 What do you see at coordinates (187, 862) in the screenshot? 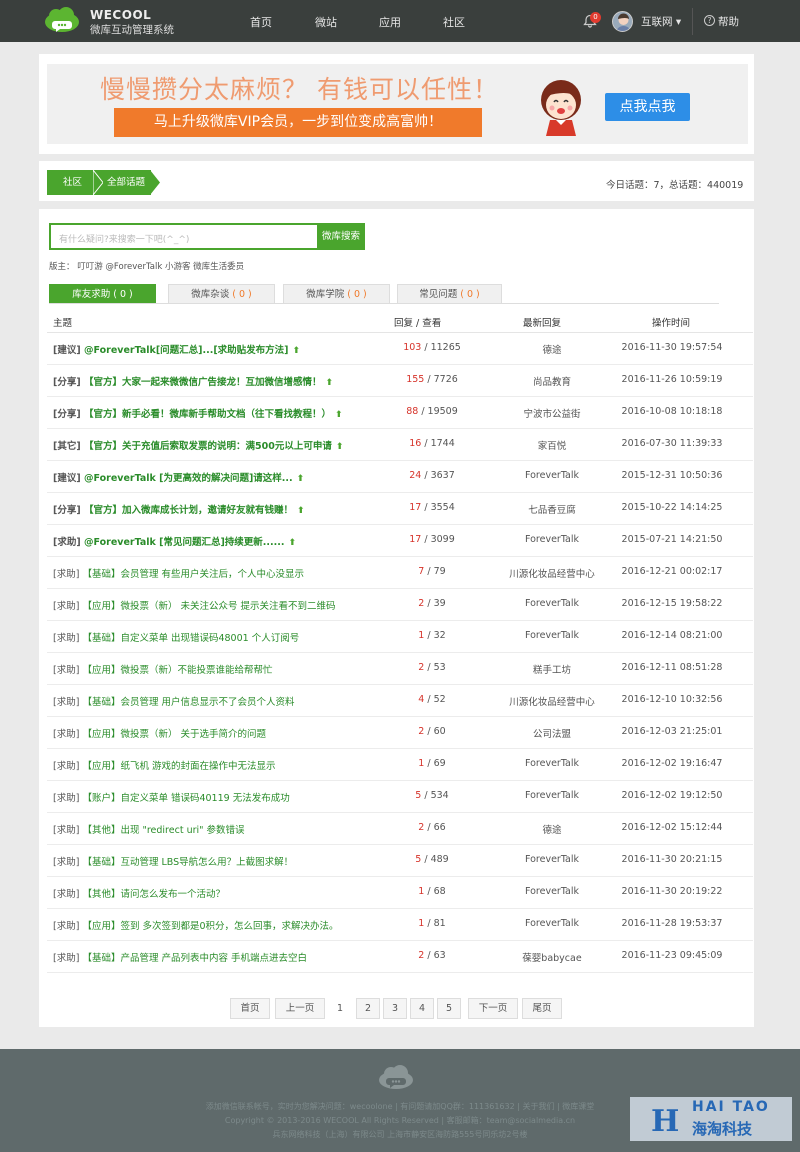
I see `topic-link: 【基础】互动管理 LBS导航怎么用？上截图求解！` at bounding box center [187, 862].